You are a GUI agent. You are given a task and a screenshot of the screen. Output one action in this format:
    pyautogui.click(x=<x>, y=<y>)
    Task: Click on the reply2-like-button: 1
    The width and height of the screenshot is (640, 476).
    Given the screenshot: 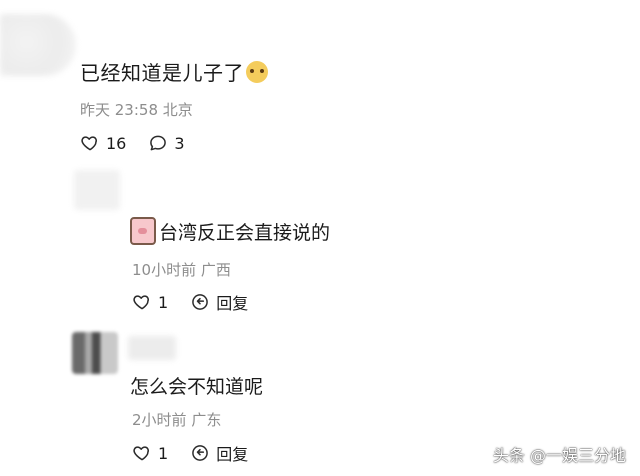 What is the action you would take?
    pyautogui.click(x=150, y=453)
    